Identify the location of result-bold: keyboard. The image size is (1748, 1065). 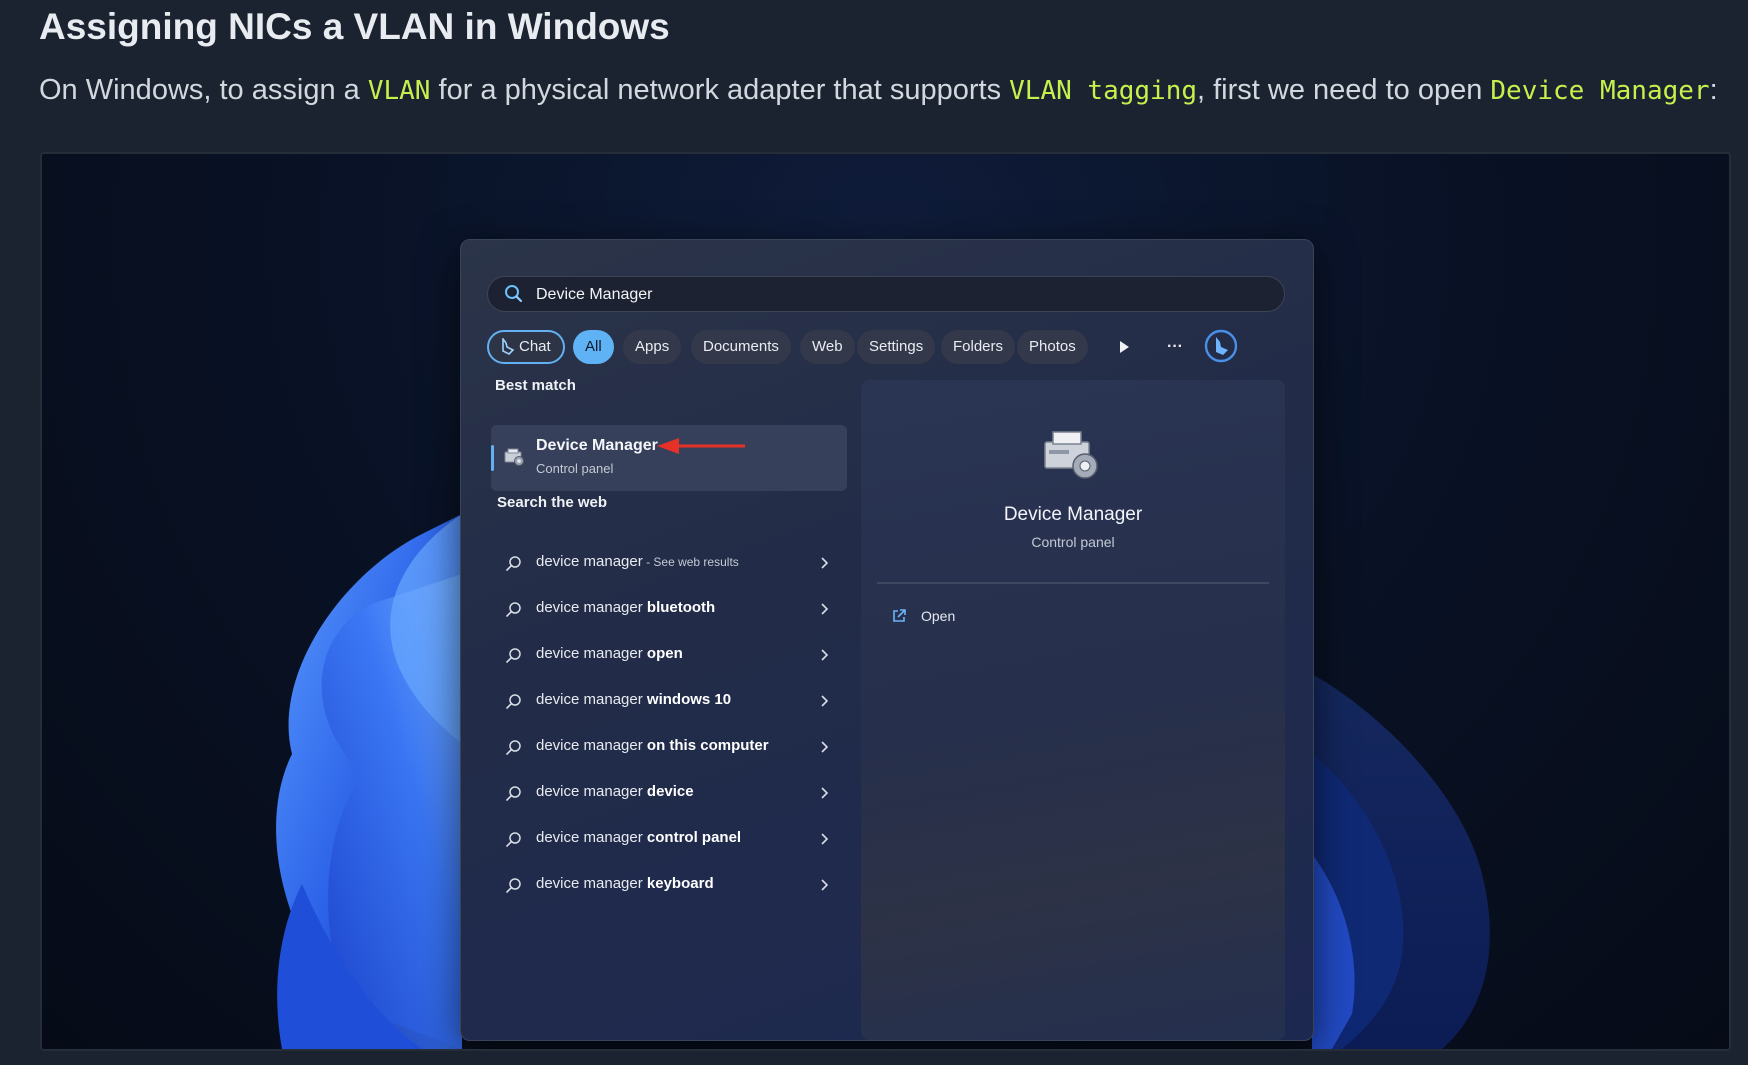
(680, 883).